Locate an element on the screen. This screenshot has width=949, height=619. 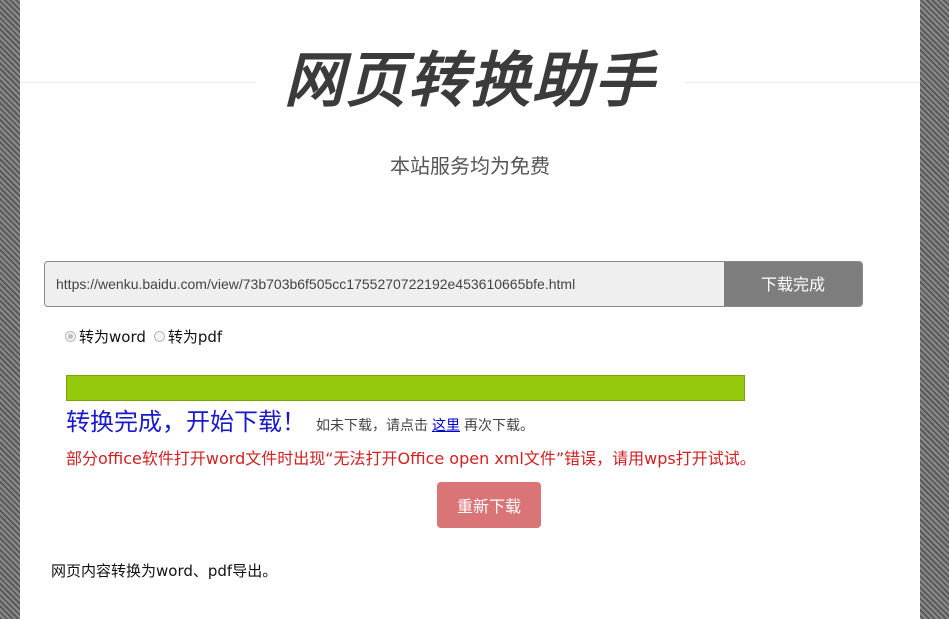
page-title: 网页转换助手 is located at coordinates (470, 81).